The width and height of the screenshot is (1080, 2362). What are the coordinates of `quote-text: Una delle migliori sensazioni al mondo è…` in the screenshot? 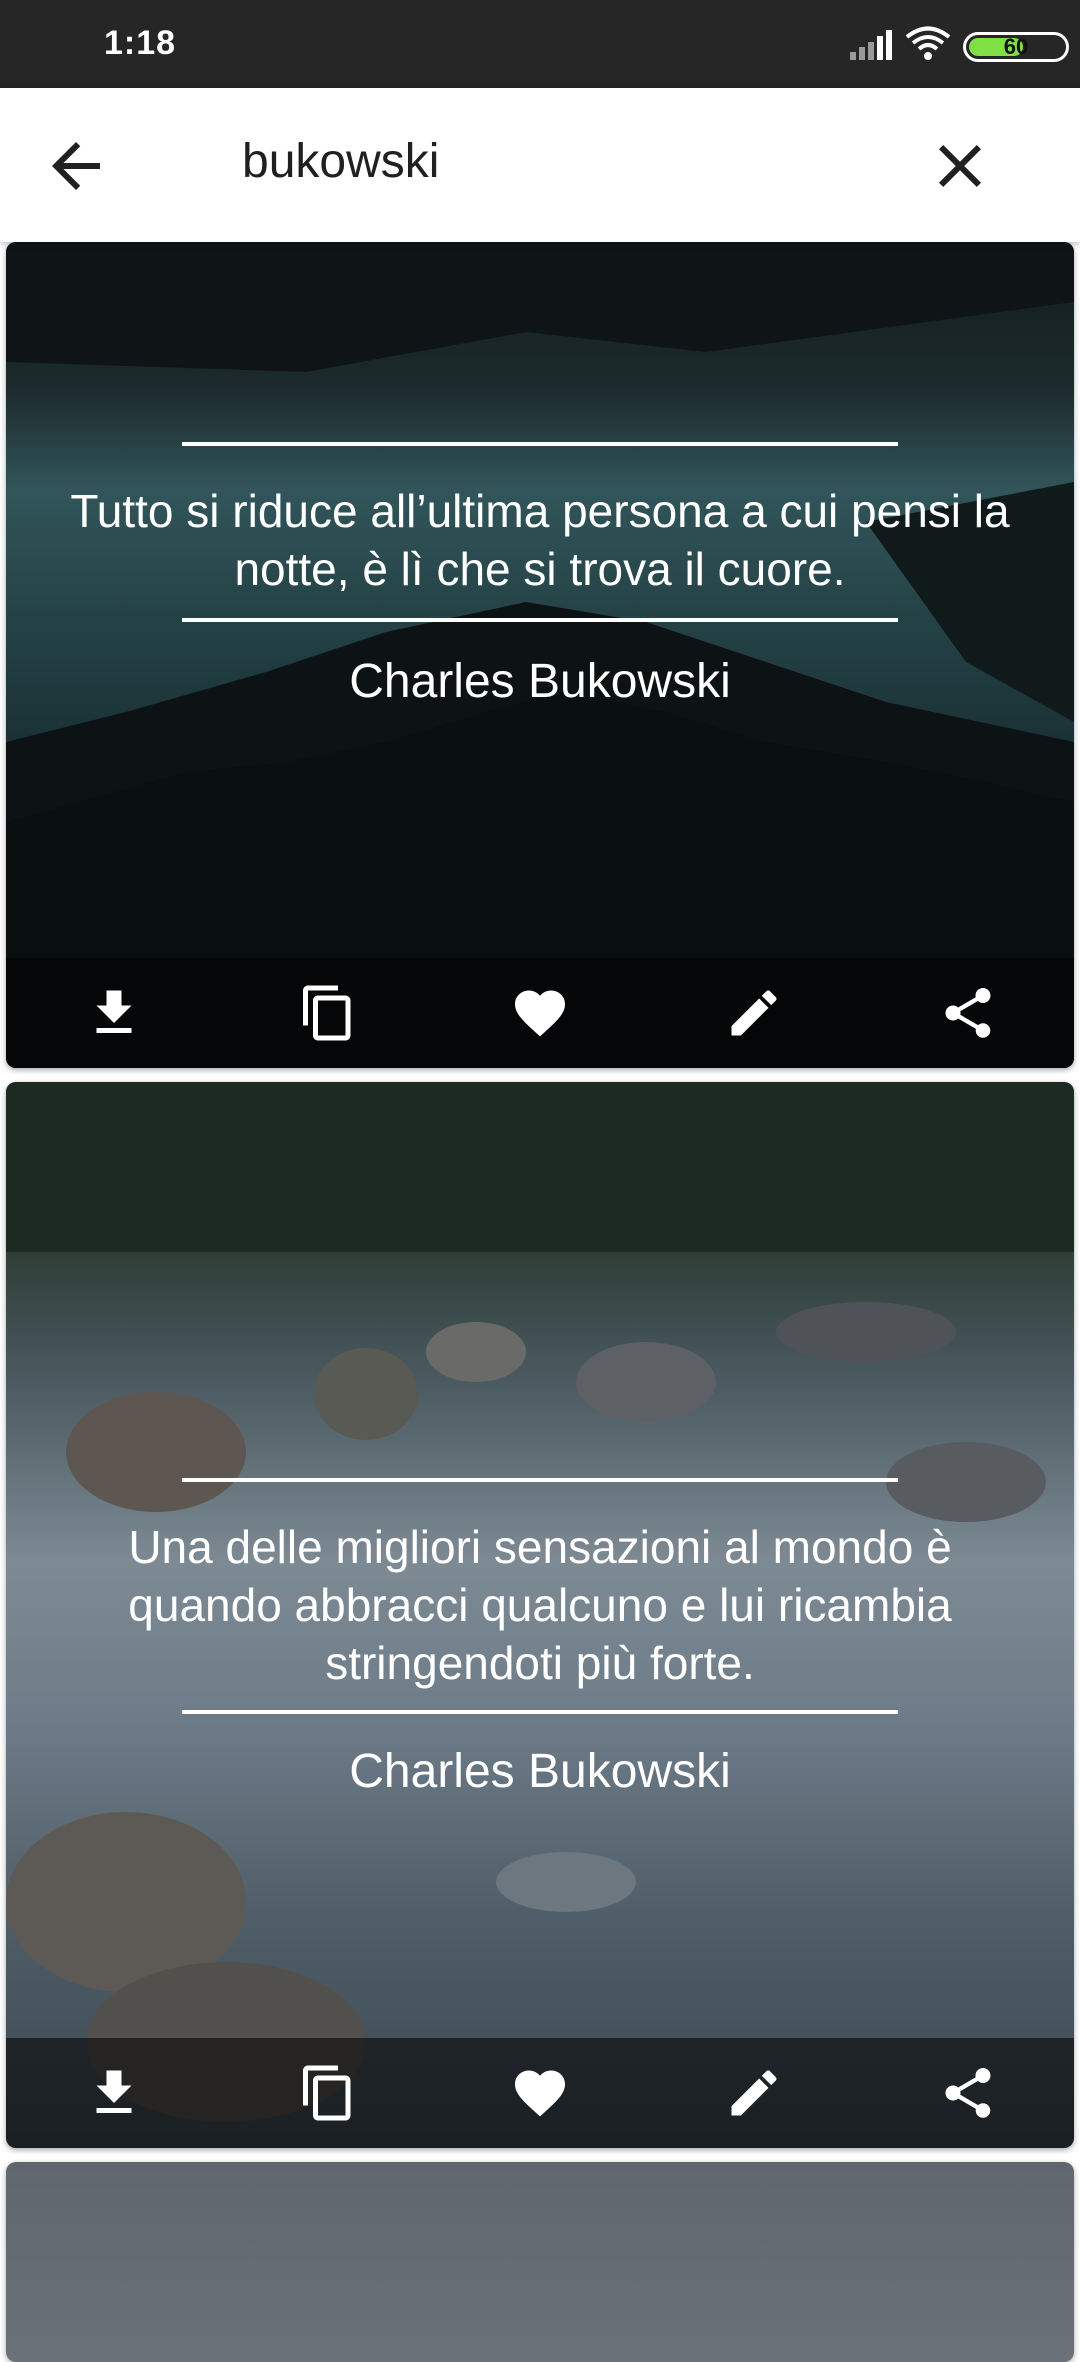 It's located at (540, 1605).